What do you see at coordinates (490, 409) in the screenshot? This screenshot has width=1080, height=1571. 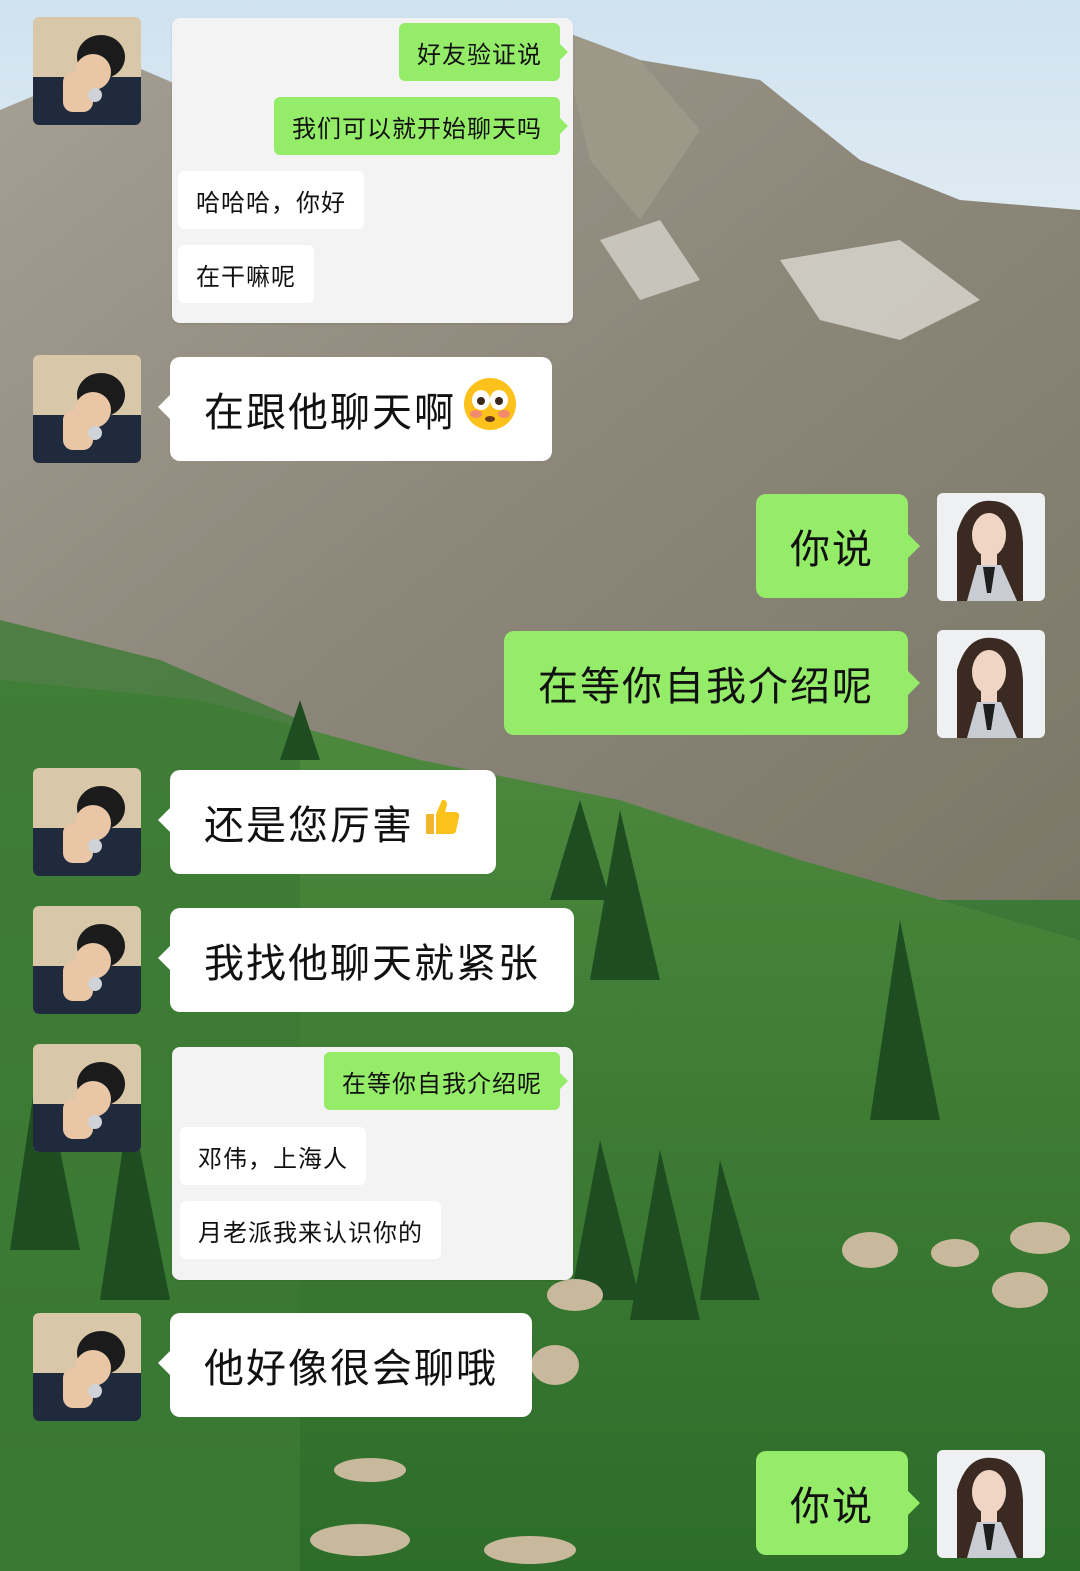 I see `flushed-face-emoji-icon` at bounding box center [490, 409].